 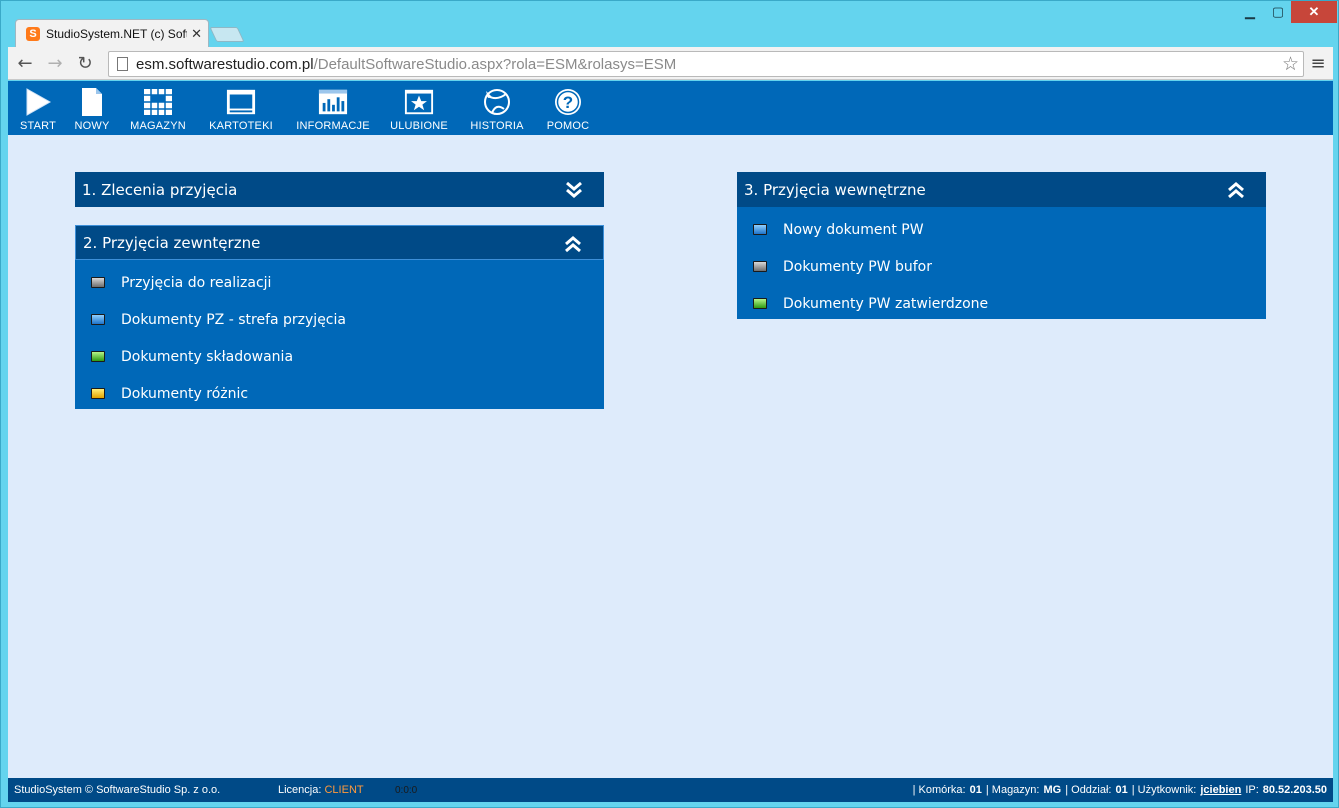 I want to click on warehouse-grid-icon, so click(x=158, y=102).